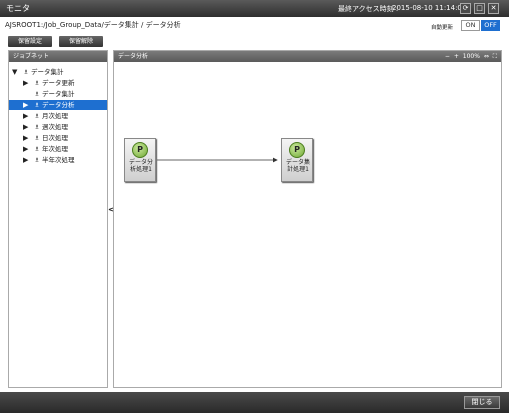 The width and height of the screenshot is (509, 413). What do you see at coordinates (456, 56) in the screenshot?
I see `zoom-in-icon: +` at bounding box center [456, 56].